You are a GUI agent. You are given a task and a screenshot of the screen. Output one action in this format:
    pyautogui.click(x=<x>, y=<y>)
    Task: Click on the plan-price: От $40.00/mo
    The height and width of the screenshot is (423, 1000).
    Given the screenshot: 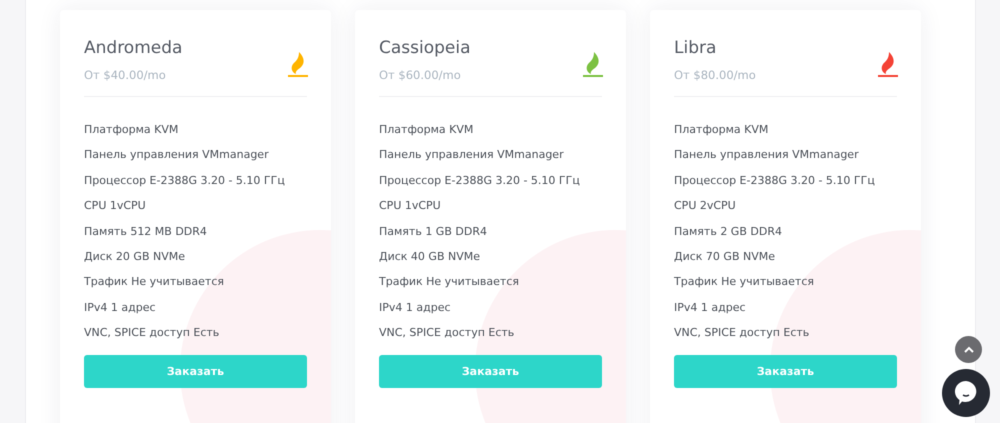 What is the action you would take?
    pyautogui.click(x=125, y=75)
    